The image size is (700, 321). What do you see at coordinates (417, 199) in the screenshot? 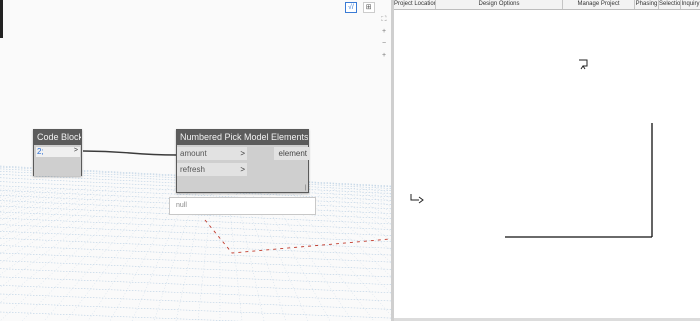
I see `view-marker-icon` at bounding box center [417, 199].